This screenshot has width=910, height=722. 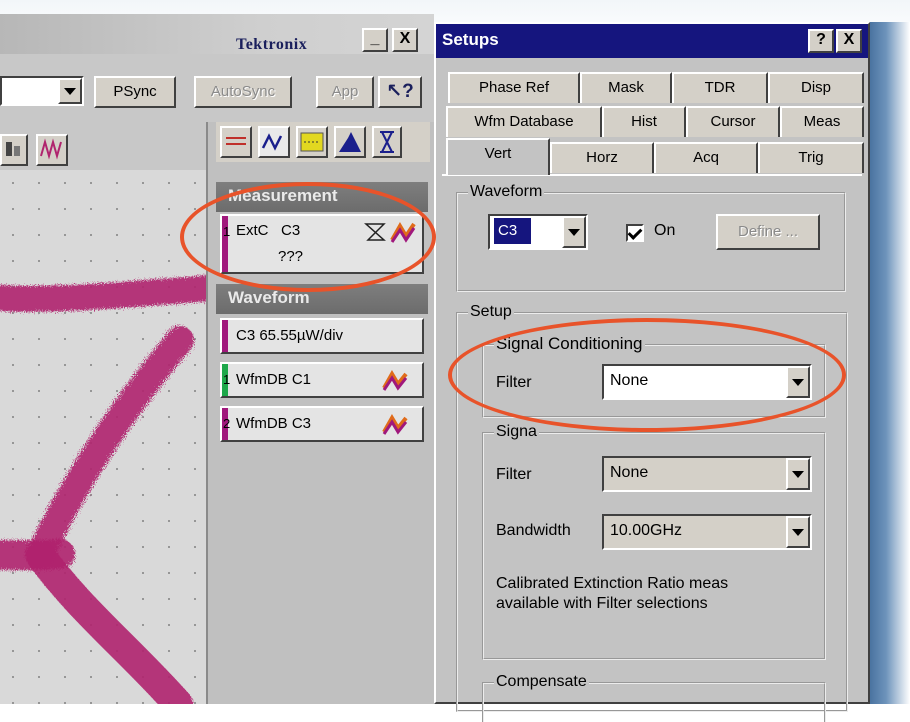 What do you see at coordinates (345, 92) in the screenshot?
I see `app-button: App` at bounding box center [345, 92].